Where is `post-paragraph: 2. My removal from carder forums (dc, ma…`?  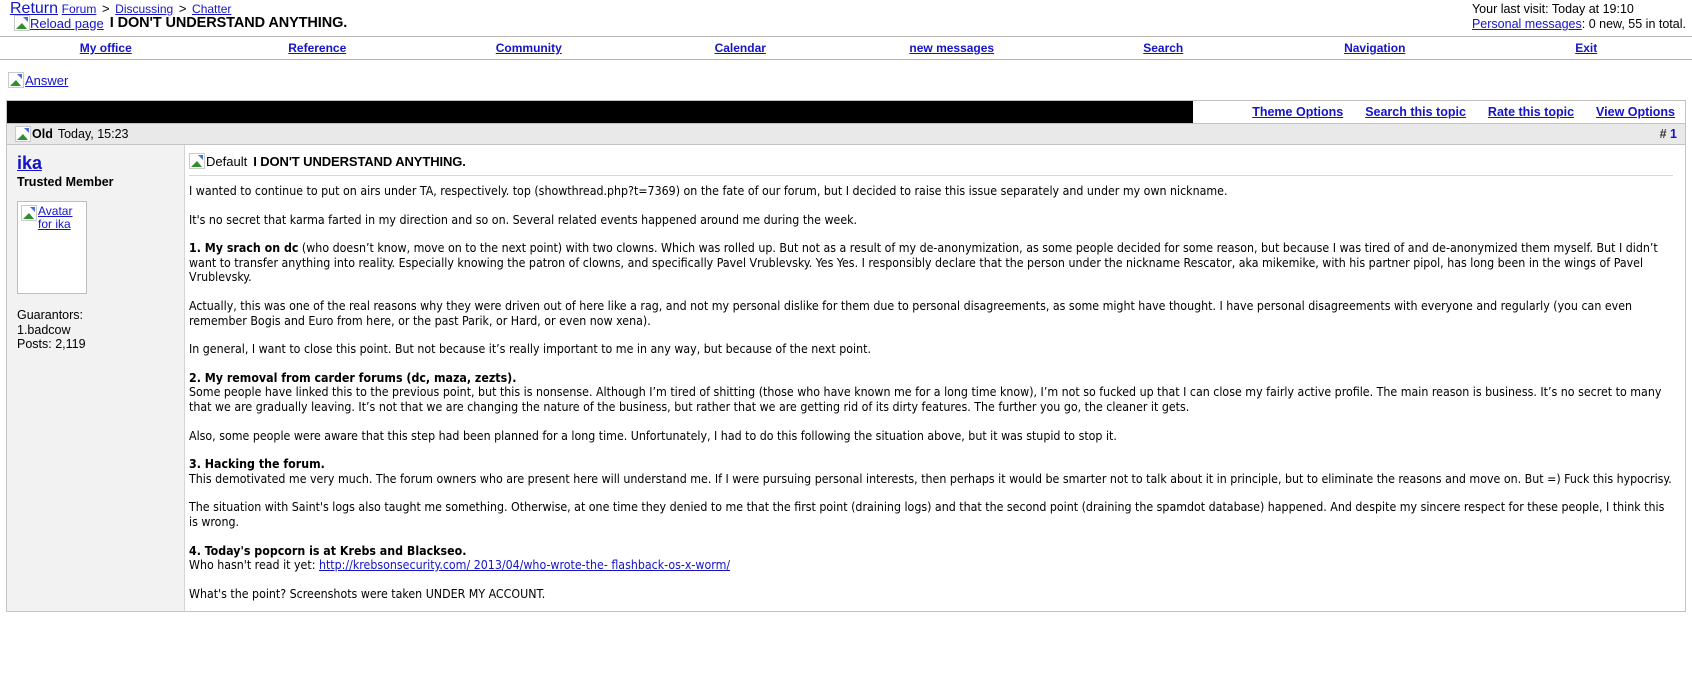 post-paragraph: 2. My removal from carder forums (dc, ma… is located at coordinates (931, 393).